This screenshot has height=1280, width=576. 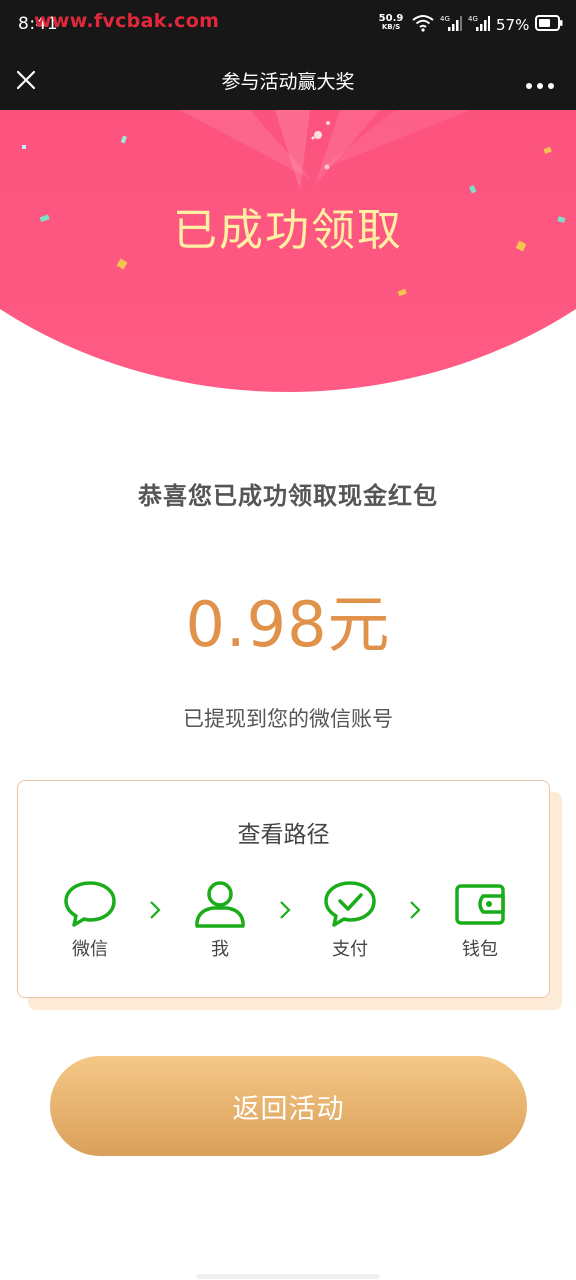 What do you see at coordinates (90, 949) in the screenshot?
I see `path-step-label: 微信` at bounding box center [90, 949].